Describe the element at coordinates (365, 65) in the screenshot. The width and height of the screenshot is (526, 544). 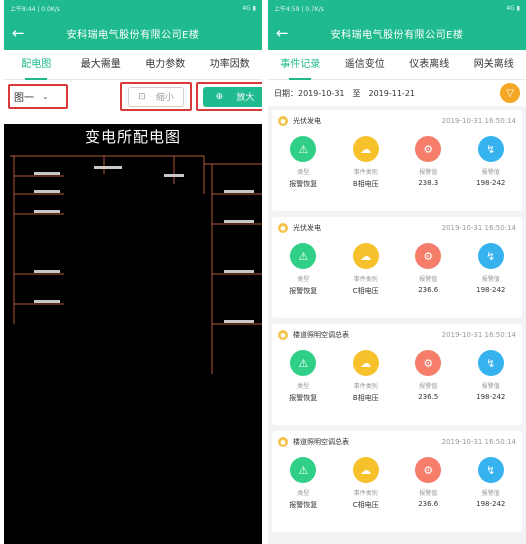
I see `tab-remote-signal-changes: 遥信变位` at that location.